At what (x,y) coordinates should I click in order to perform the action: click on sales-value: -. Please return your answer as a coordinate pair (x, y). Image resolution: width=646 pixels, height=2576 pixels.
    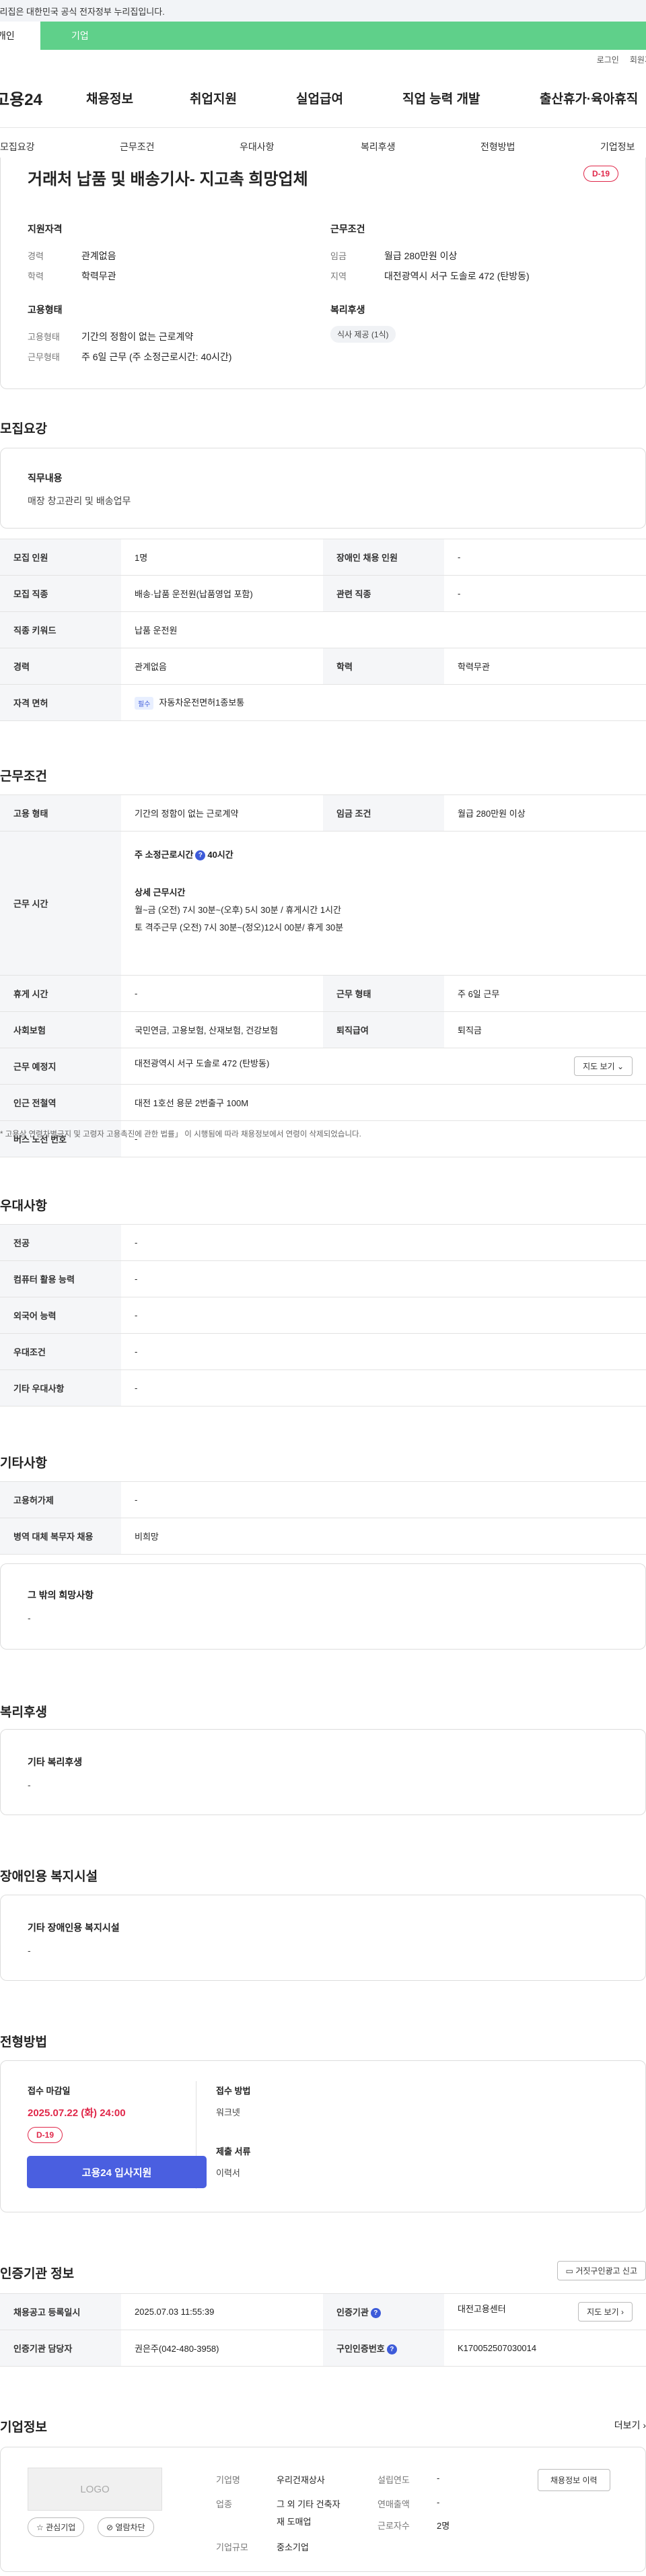
    Looking at the image, I should click on (439, 2502).